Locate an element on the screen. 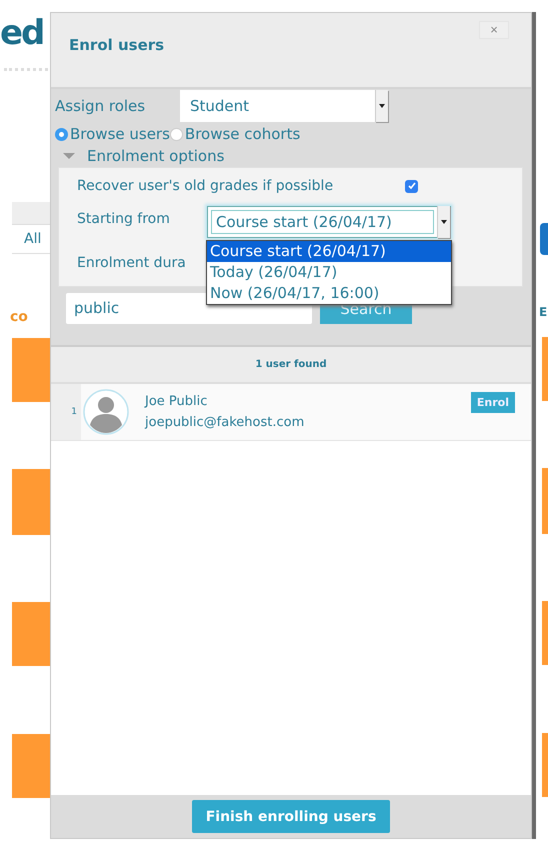  page-heading: ed is located at coordinates (22, 33).